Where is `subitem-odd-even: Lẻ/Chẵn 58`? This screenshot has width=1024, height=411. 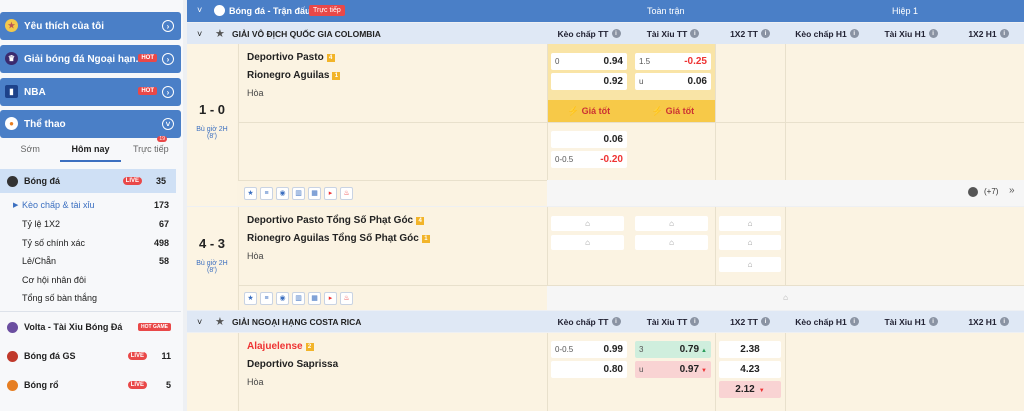 subitem-odd-even: Lẻ/Chẵn 58 is located at coordinates (97, 260).